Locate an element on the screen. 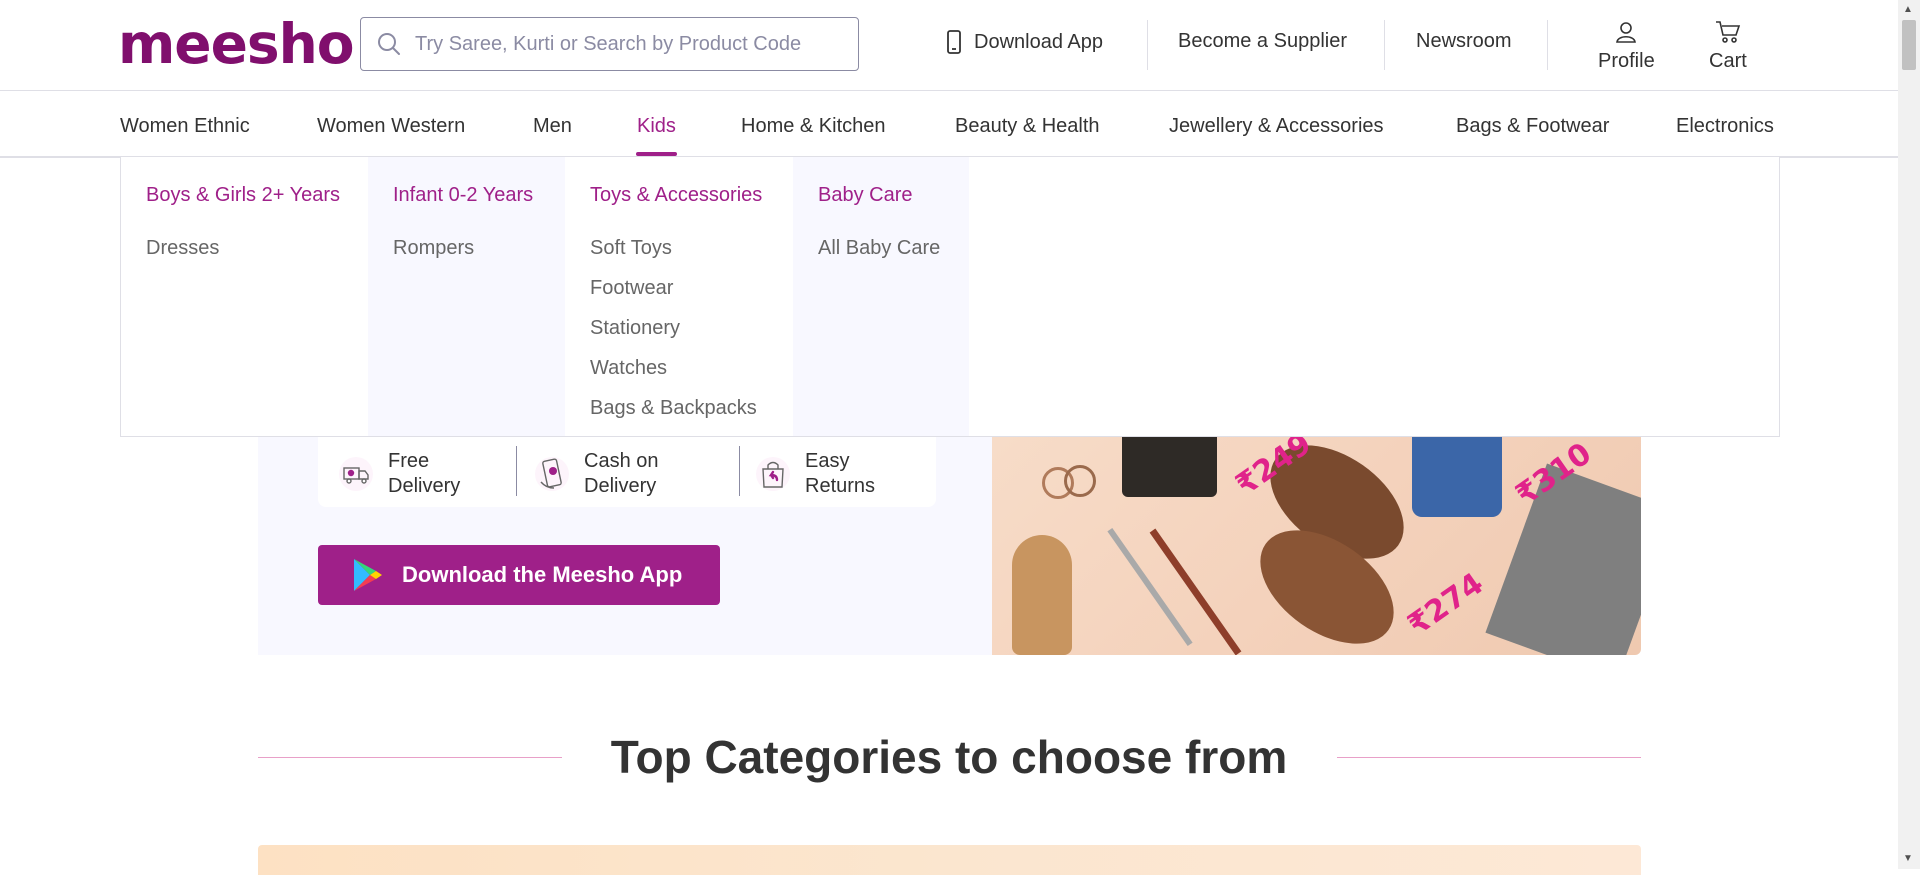 Image resolution: width=1920 pixels, height=875 pixels. search-icon is located at coordinates (389, 44).